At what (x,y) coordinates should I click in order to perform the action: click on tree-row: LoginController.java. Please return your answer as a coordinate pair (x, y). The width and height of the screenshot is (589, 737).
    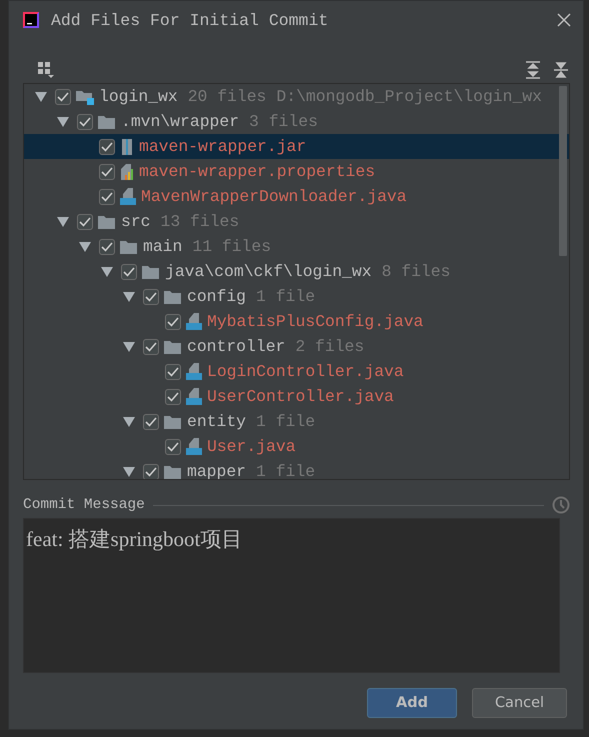
    Looking at the image, I should click on (296, 371).